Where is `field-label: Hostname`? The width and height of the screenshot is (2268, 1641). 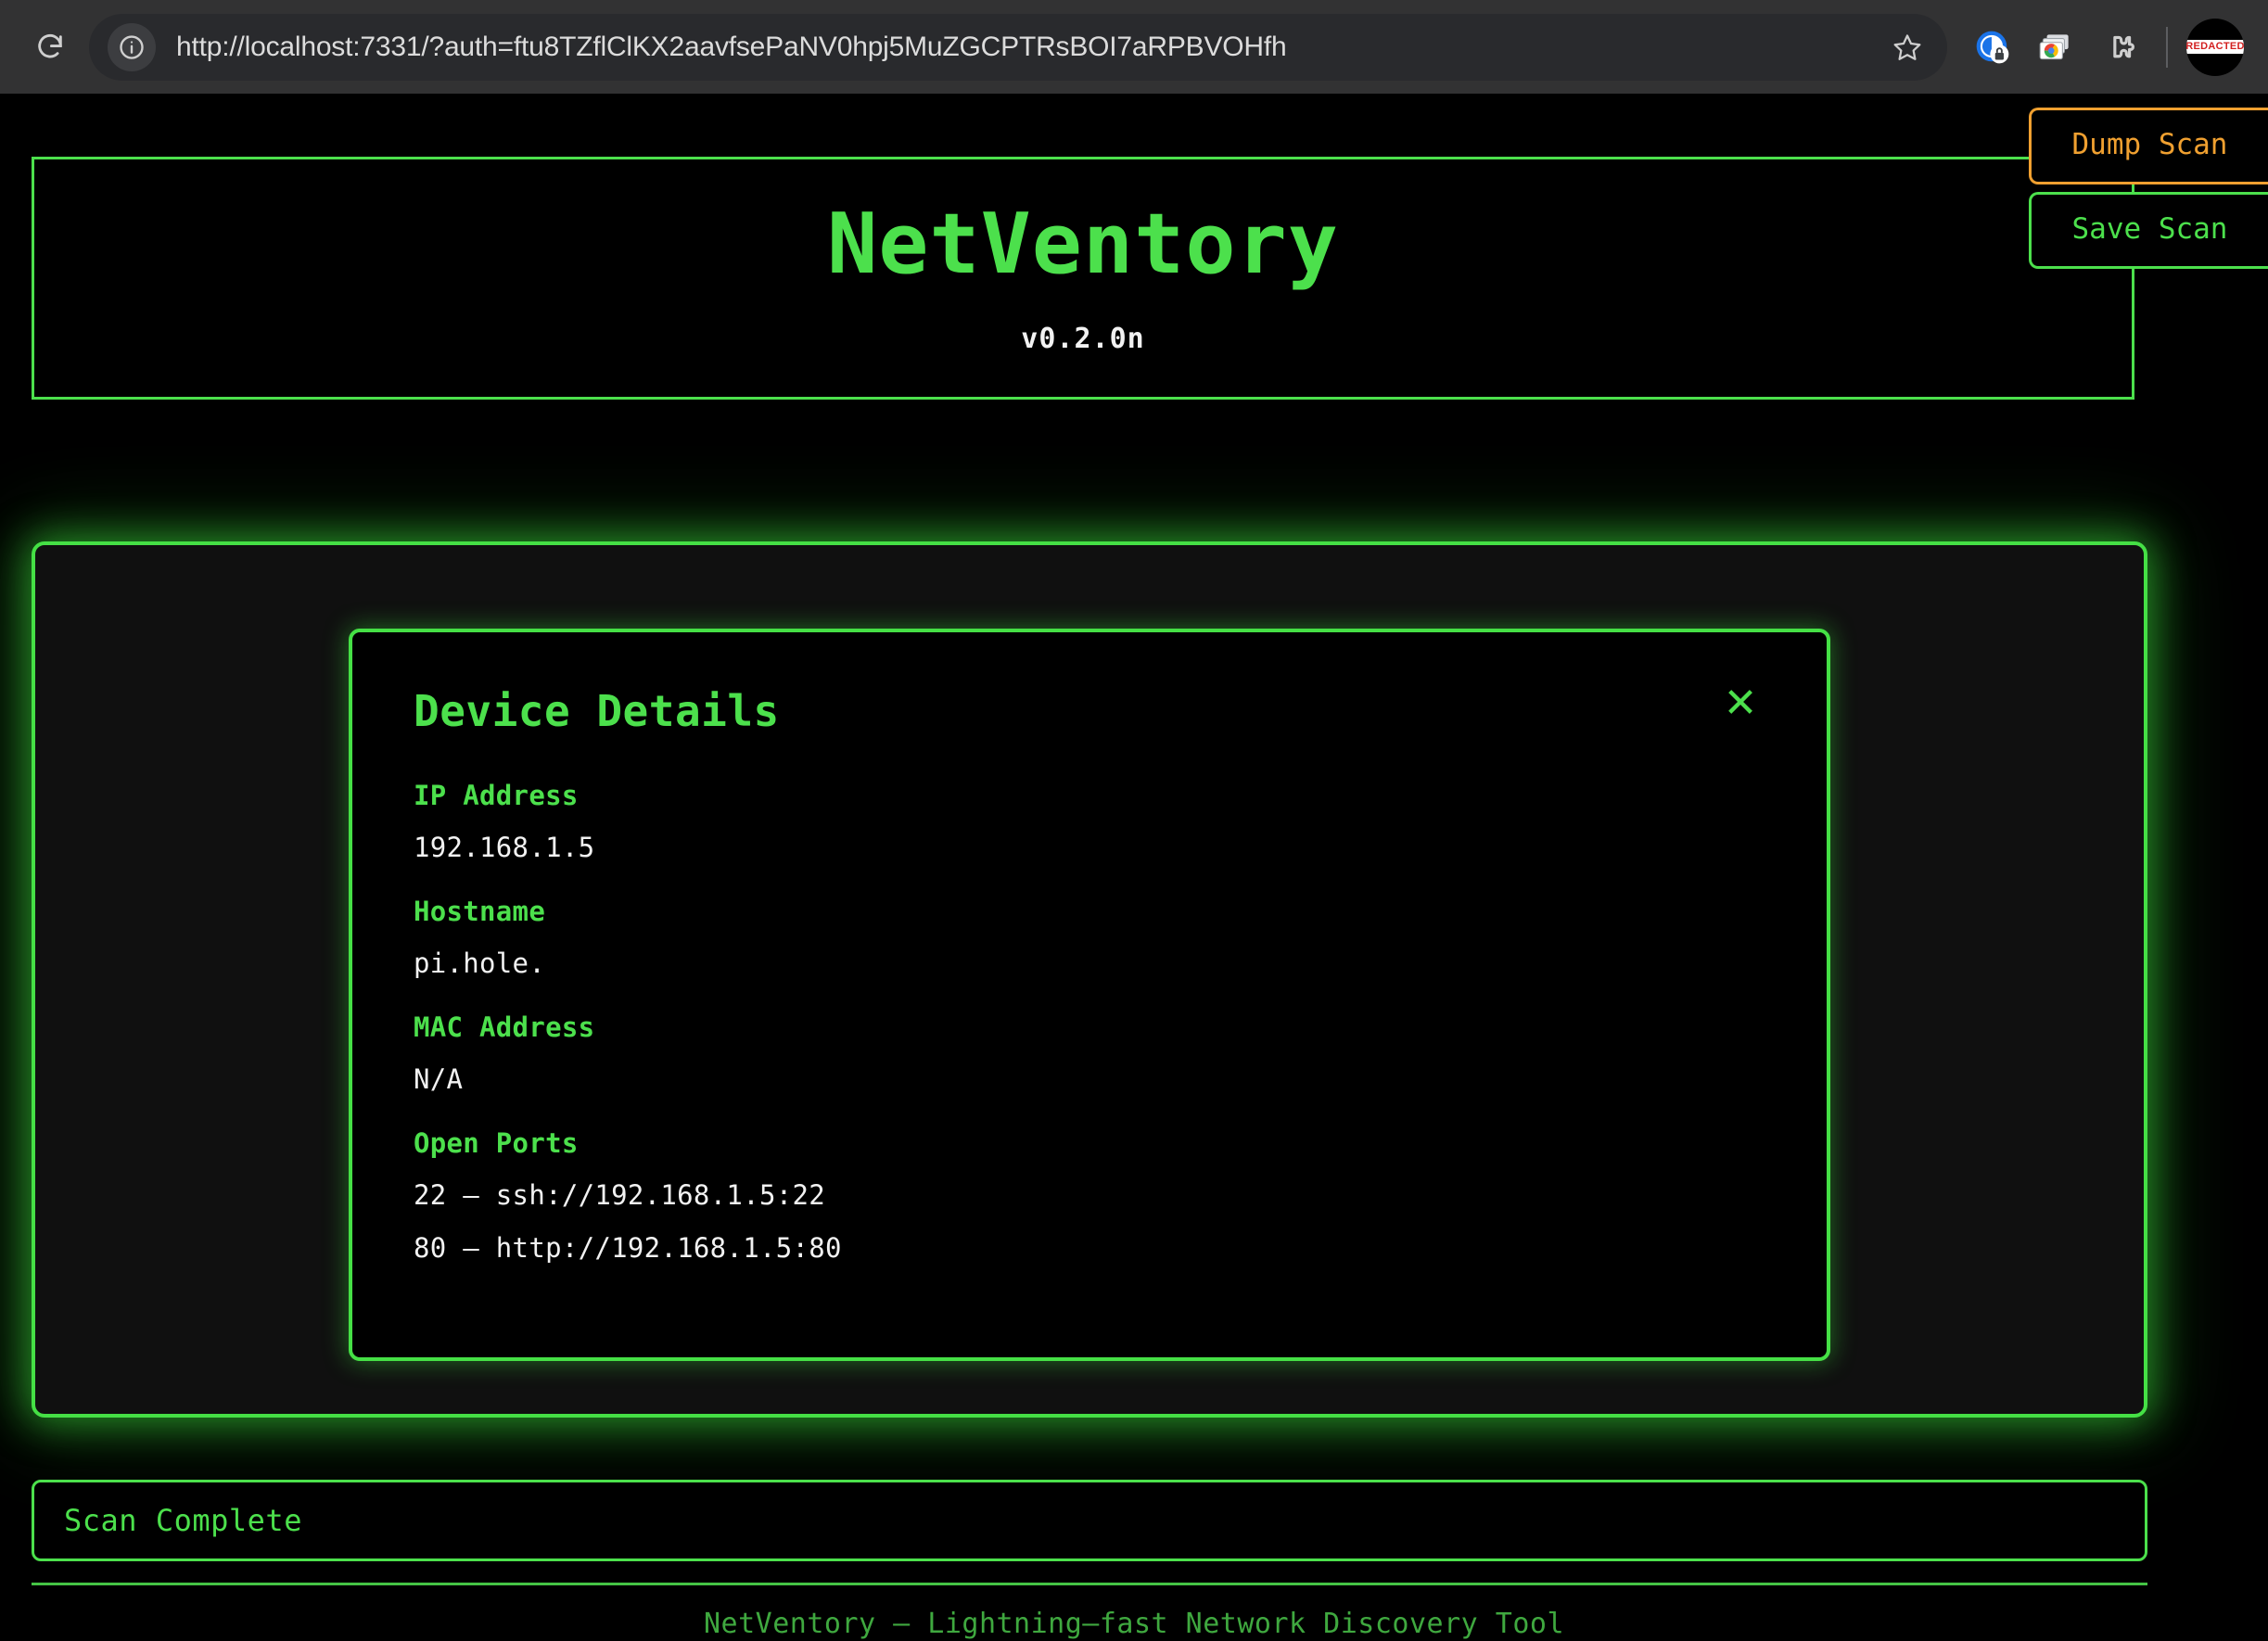
field-label: Hostname is located at coordinates (480, 911).